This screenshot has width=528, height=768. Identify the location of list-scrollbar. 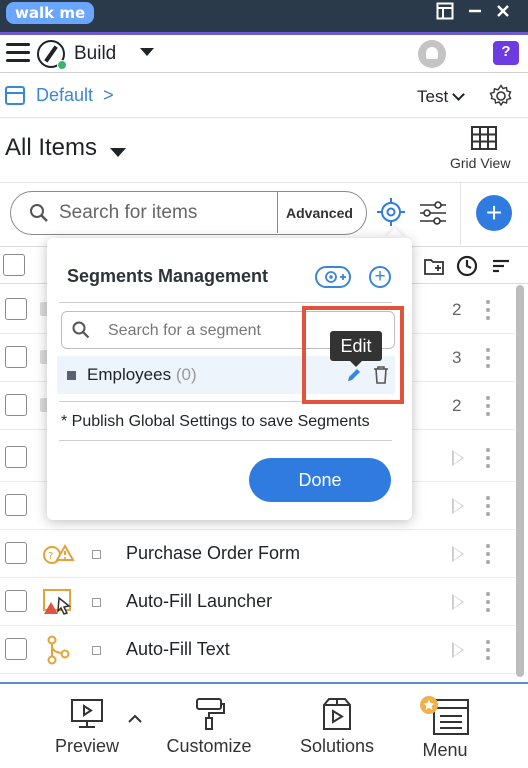
(520, 481).